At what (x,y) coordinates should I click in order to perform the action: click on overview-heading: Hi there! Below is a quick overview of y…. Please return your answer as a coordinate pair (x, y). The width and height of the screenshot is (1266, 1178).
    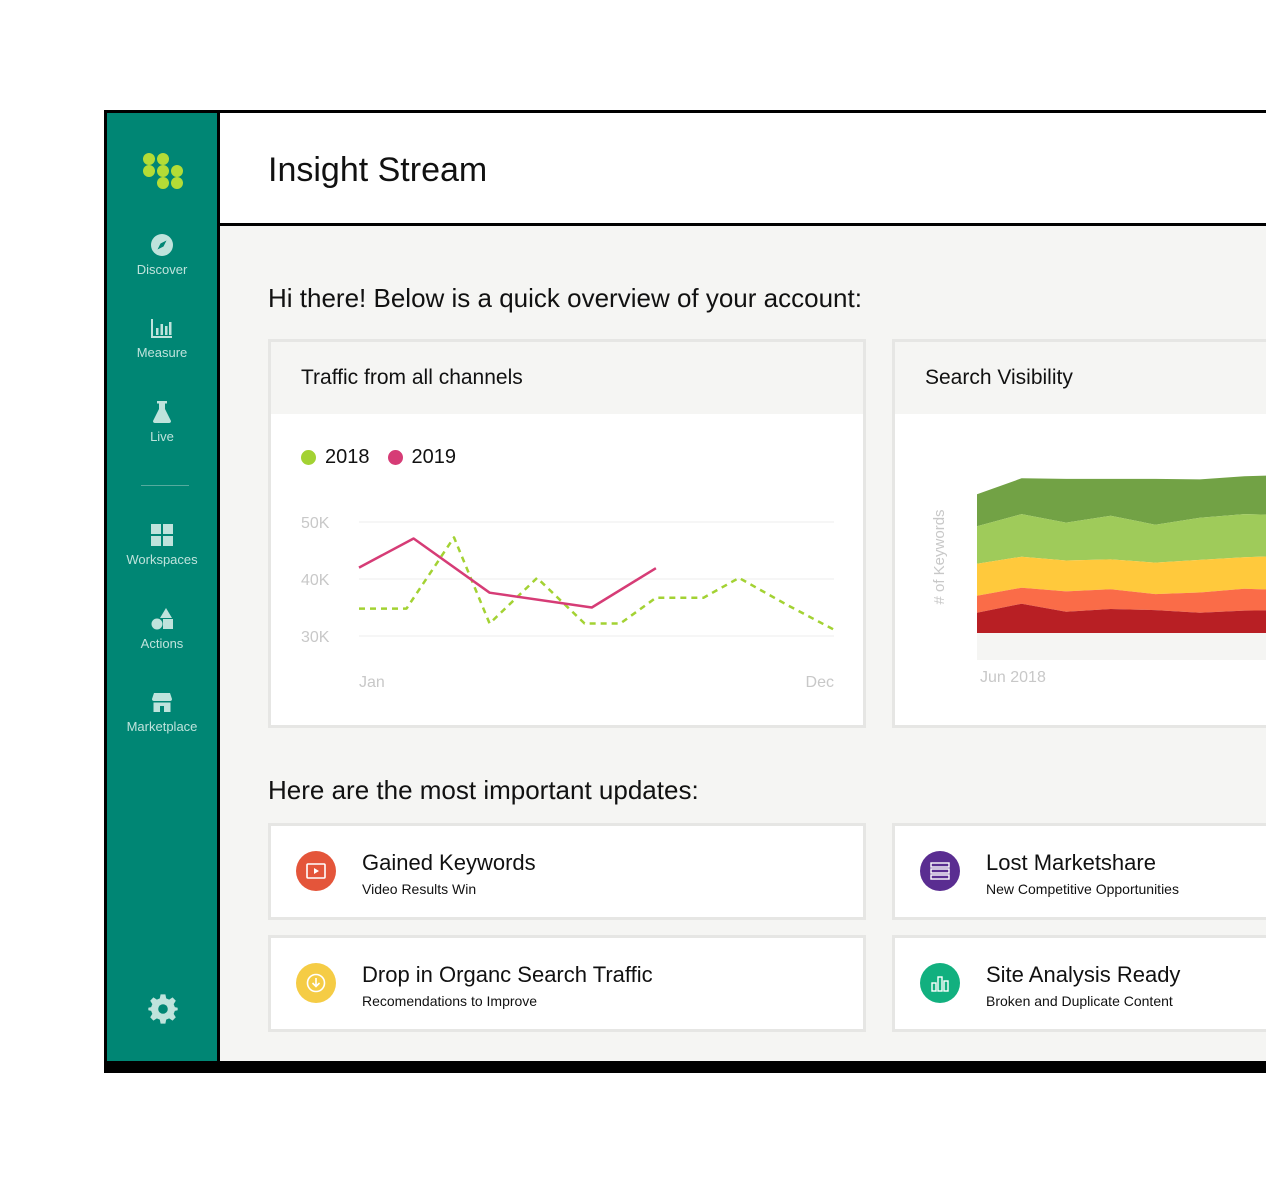
    Looking at the image, I should click on (565, 298).